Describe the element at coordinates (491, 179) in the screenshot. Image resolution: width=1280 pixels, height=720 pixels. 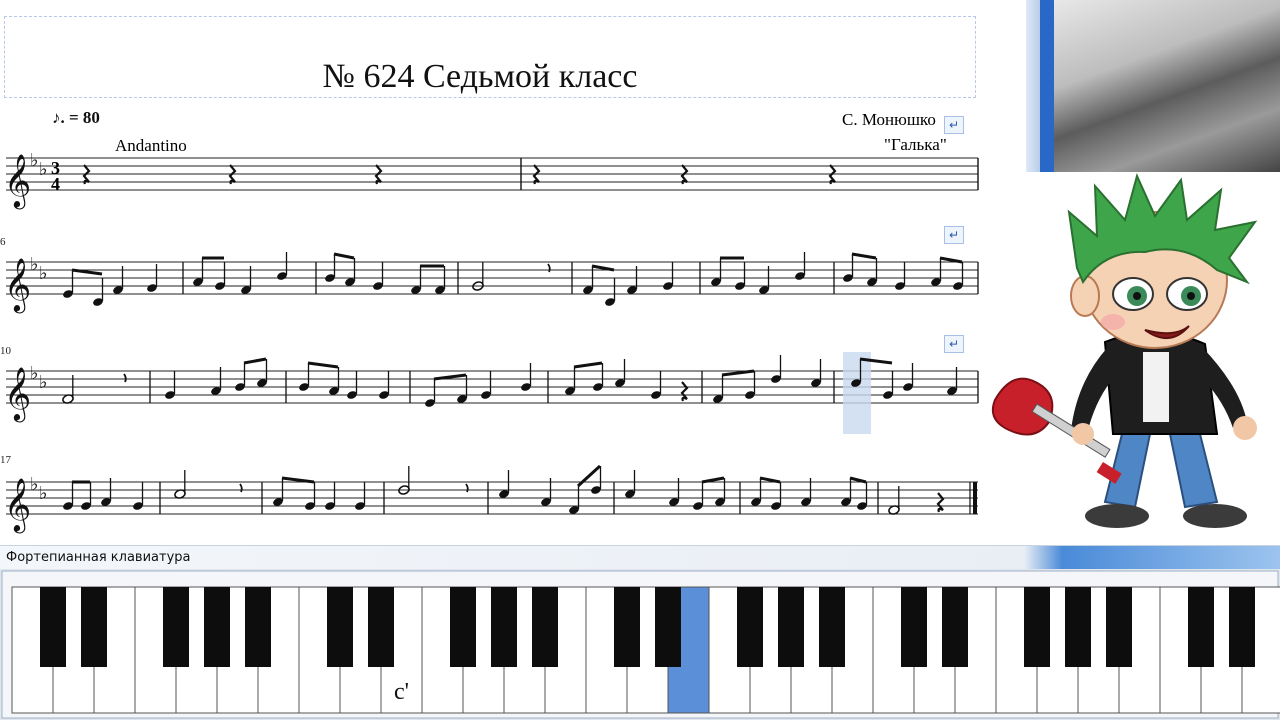
I see `staff-line-1: 3 4` at that location.